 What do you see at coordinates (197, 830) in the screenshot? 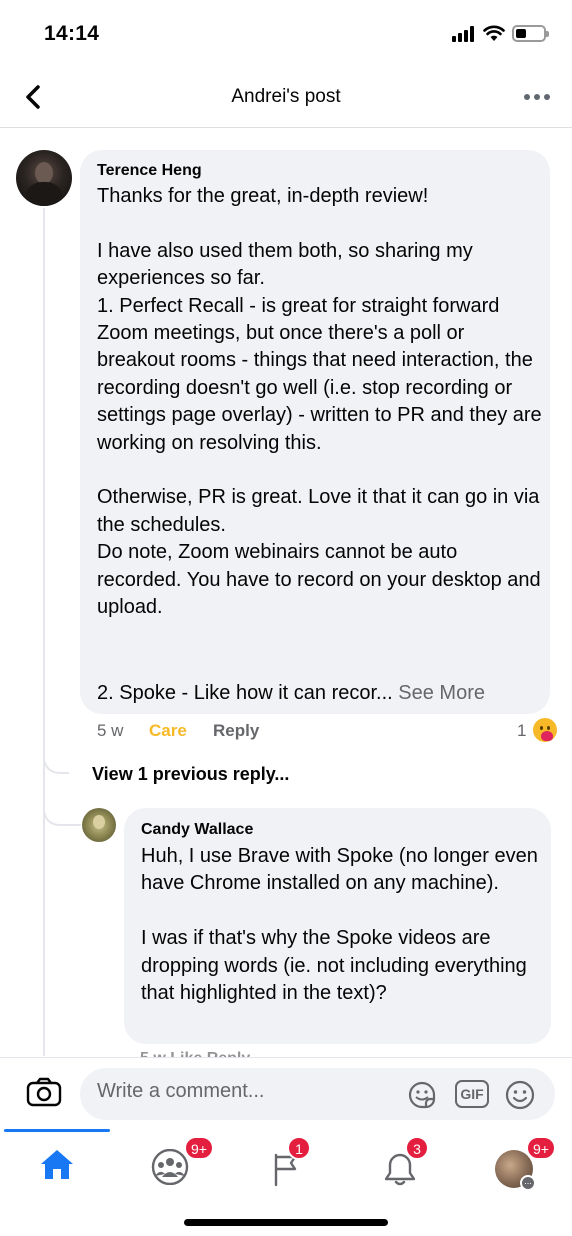
I see `reply-author: Candy Wallace` at bounding box center [197, 830].